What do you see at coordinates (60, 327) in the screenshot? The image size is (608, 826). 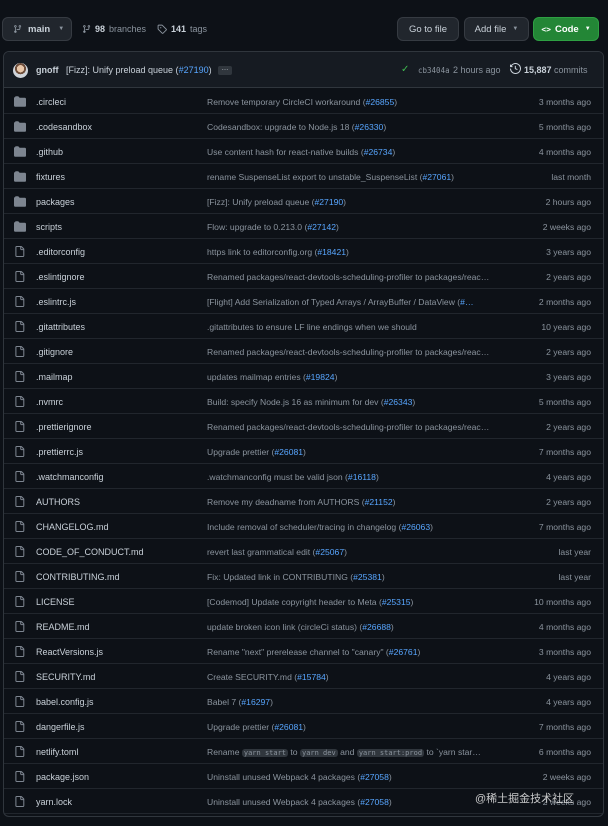 I see `file-name-link: .gitattributes` at bounding box center [60, 327].